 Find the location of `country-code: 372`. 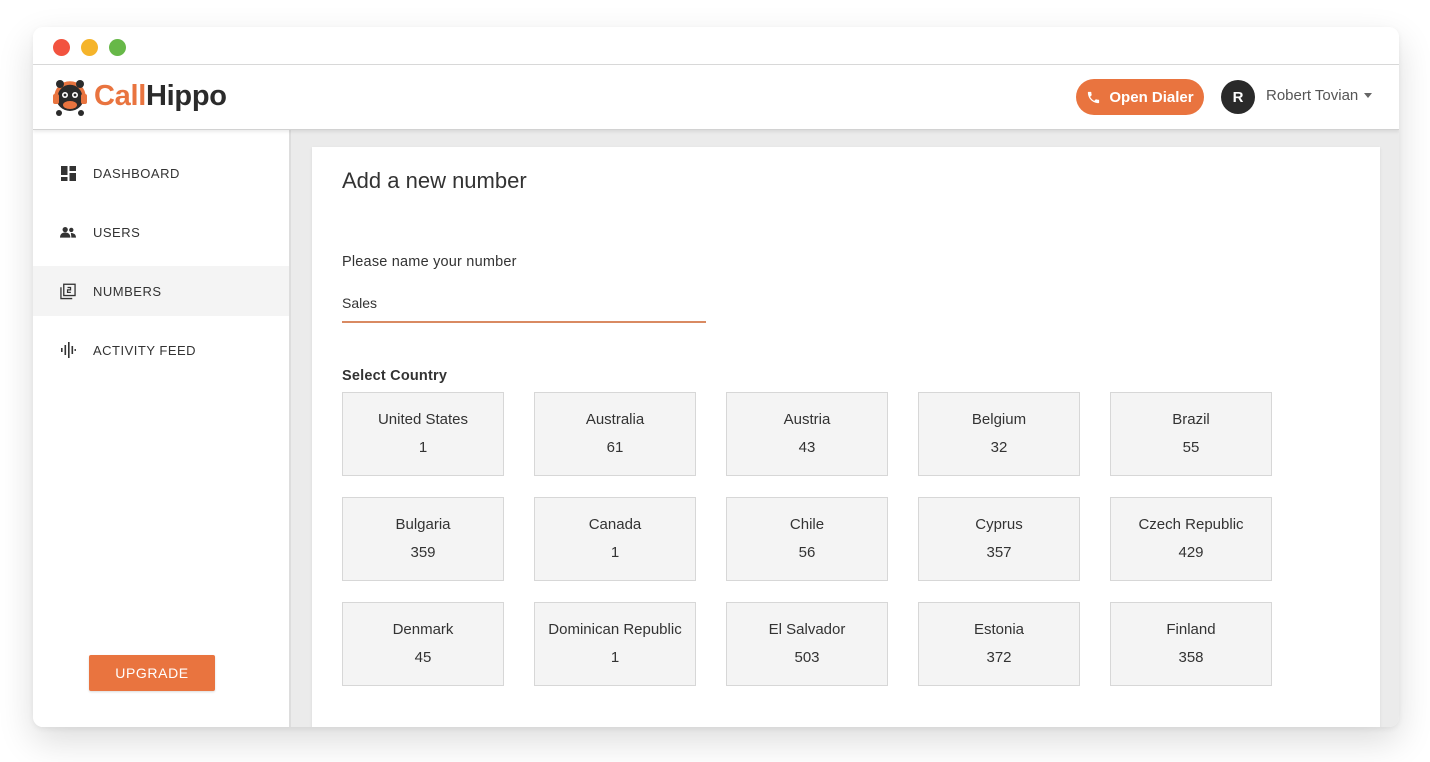

country-code: 372 is located at coordinates (999, 657).